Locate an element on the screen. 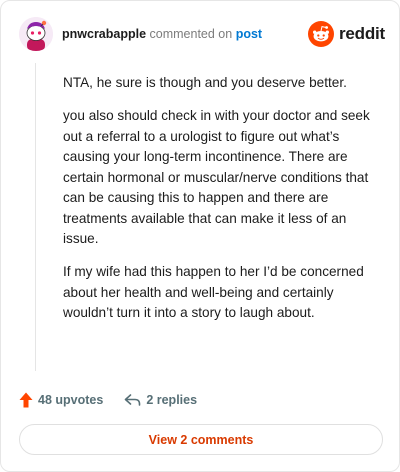 Image resolution: width=400 pixels, height=472 pixels. avatar is located at coordinates (36, 34).